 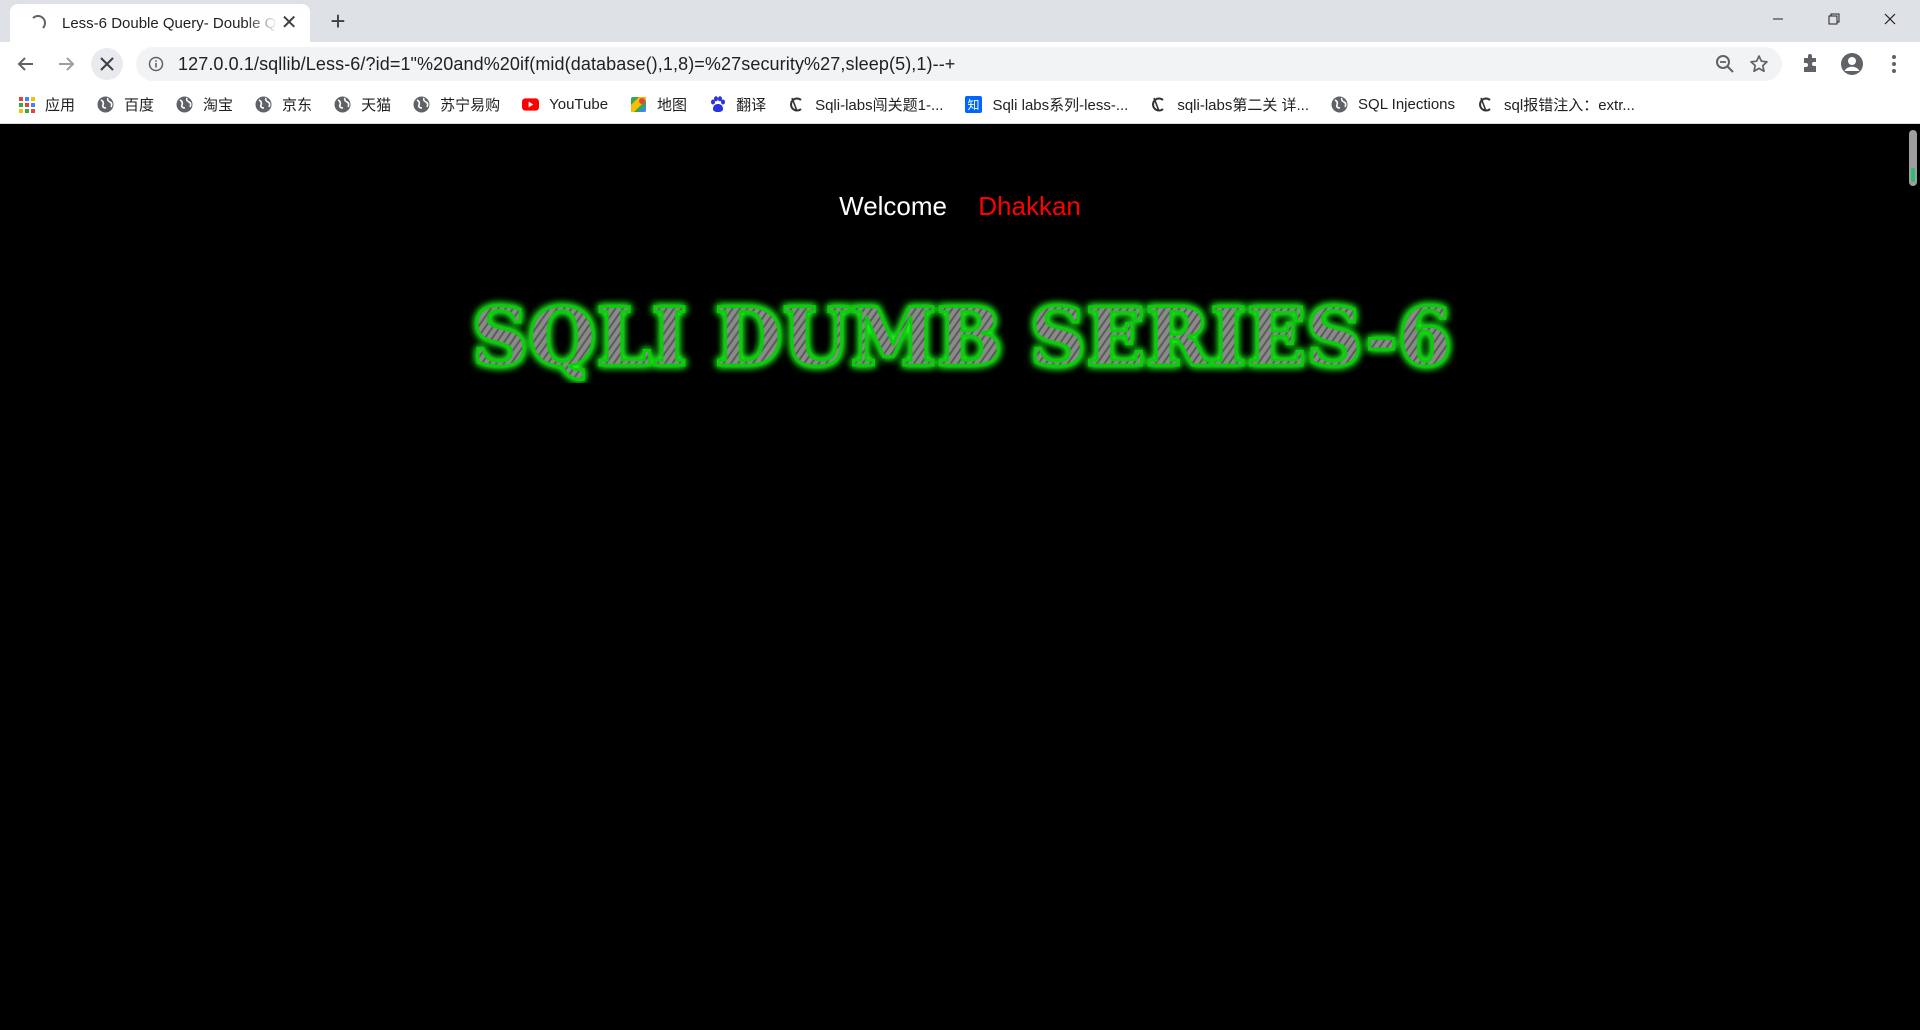 I want to click on series-title-text: SQLI DUMB SERIES-6, so click(x=962, y=338).